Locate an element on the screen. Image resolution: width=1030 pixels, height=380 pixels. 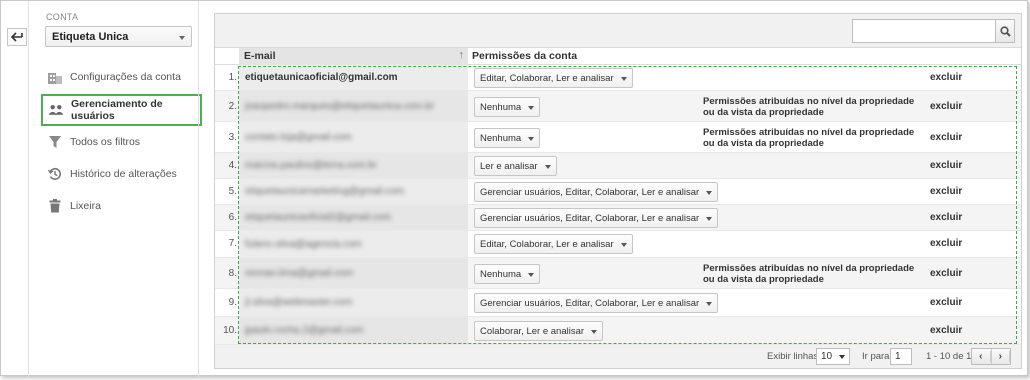
email-text: joaopedro.marques@etiquetaunica.com.br is located at coordinates (340, 106).